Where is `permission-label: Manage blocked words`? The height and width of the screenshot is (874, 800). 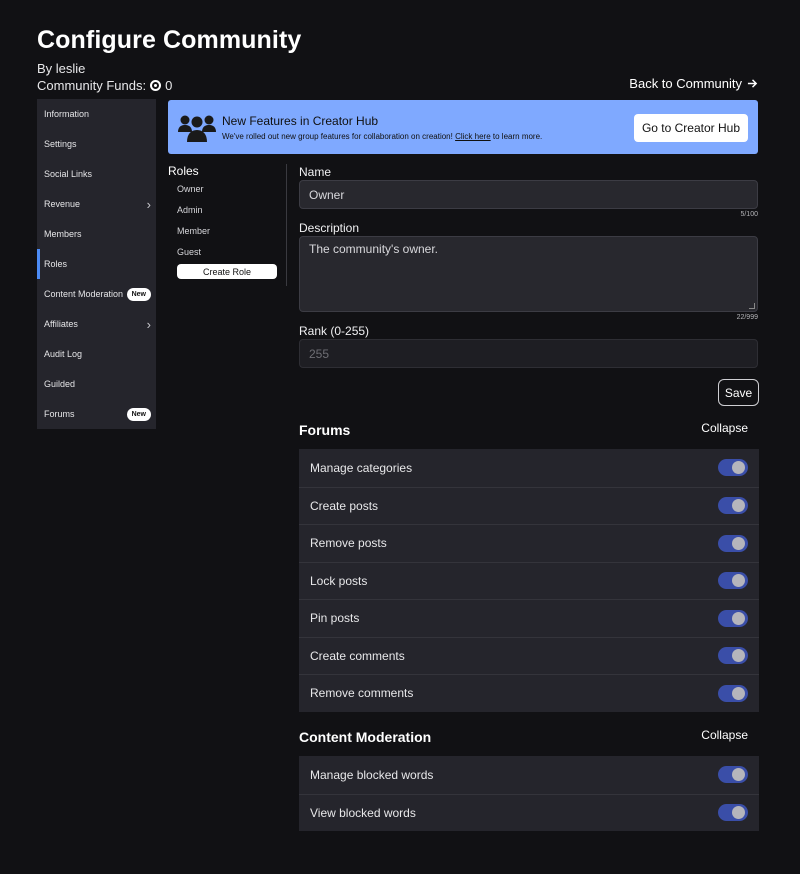 permission-label: Manage blocked words is located at coordinates (372, 774).